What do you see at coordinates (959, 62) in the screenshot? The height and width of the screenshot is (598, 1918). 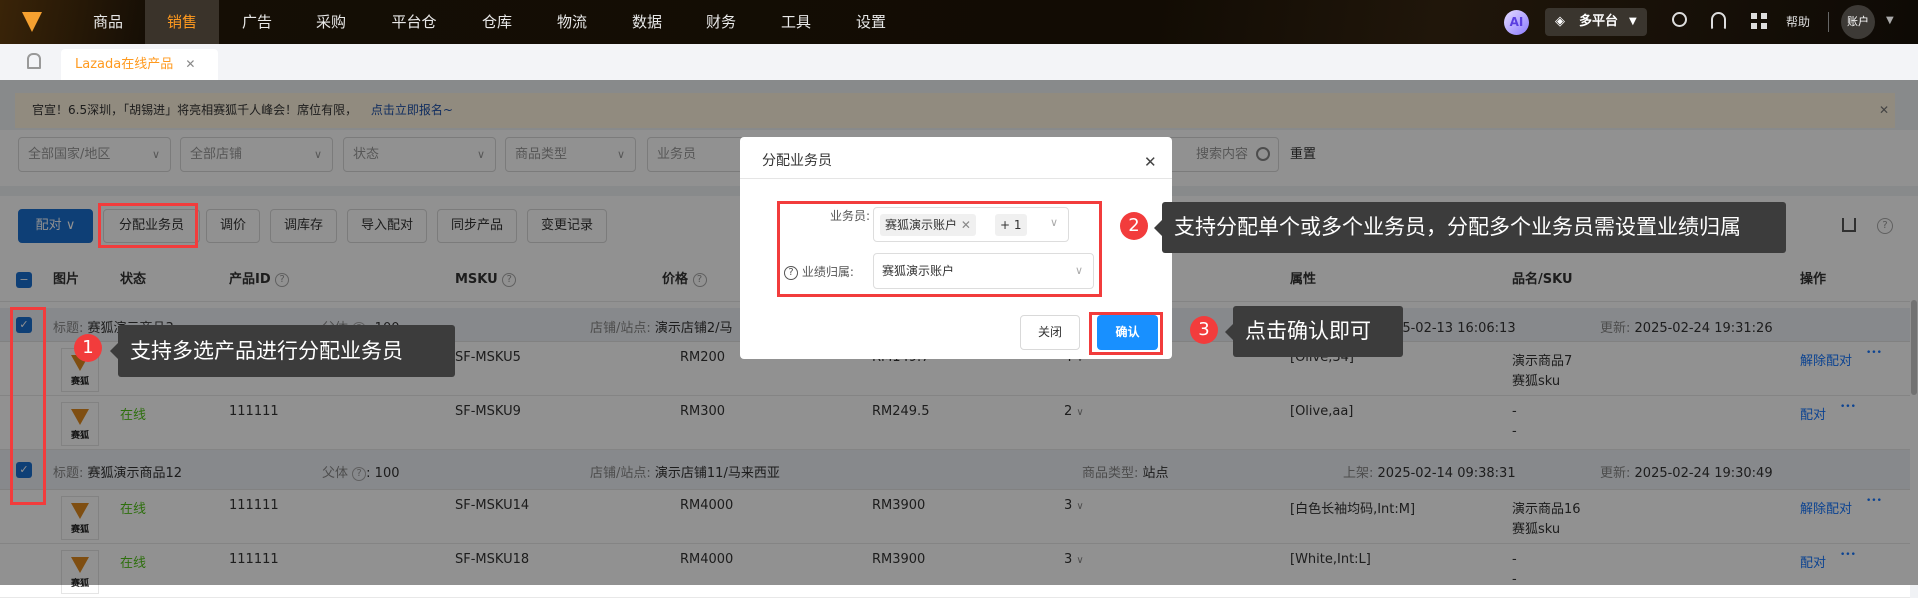 I see `tab-bar` at bounding box center [959, 62].